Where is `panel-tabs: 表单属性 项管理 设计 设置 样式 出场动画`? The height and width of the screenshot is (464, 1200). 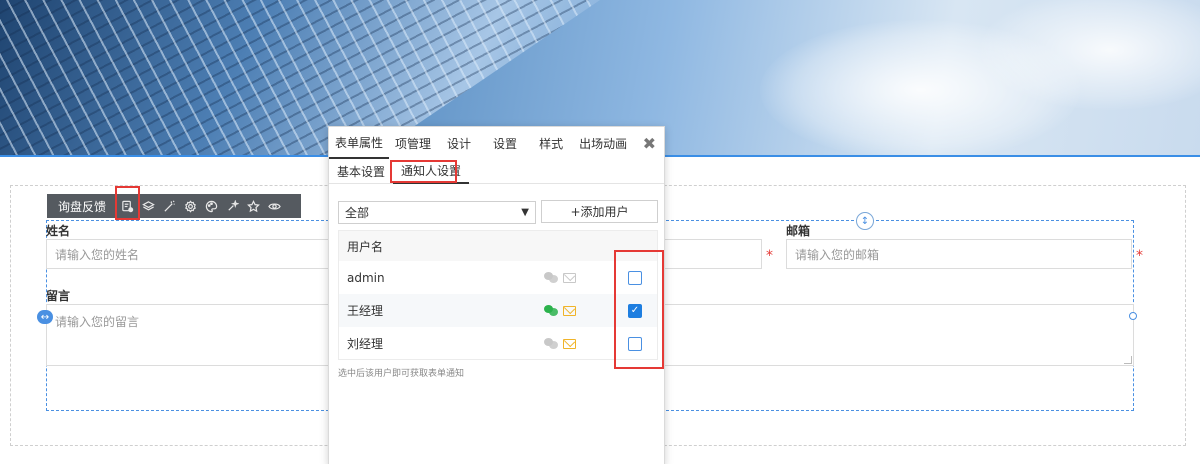
panel-tabs: 表单属性 项管理 设计 设置 样式 出场动画 is located at coordinates (496, 143).